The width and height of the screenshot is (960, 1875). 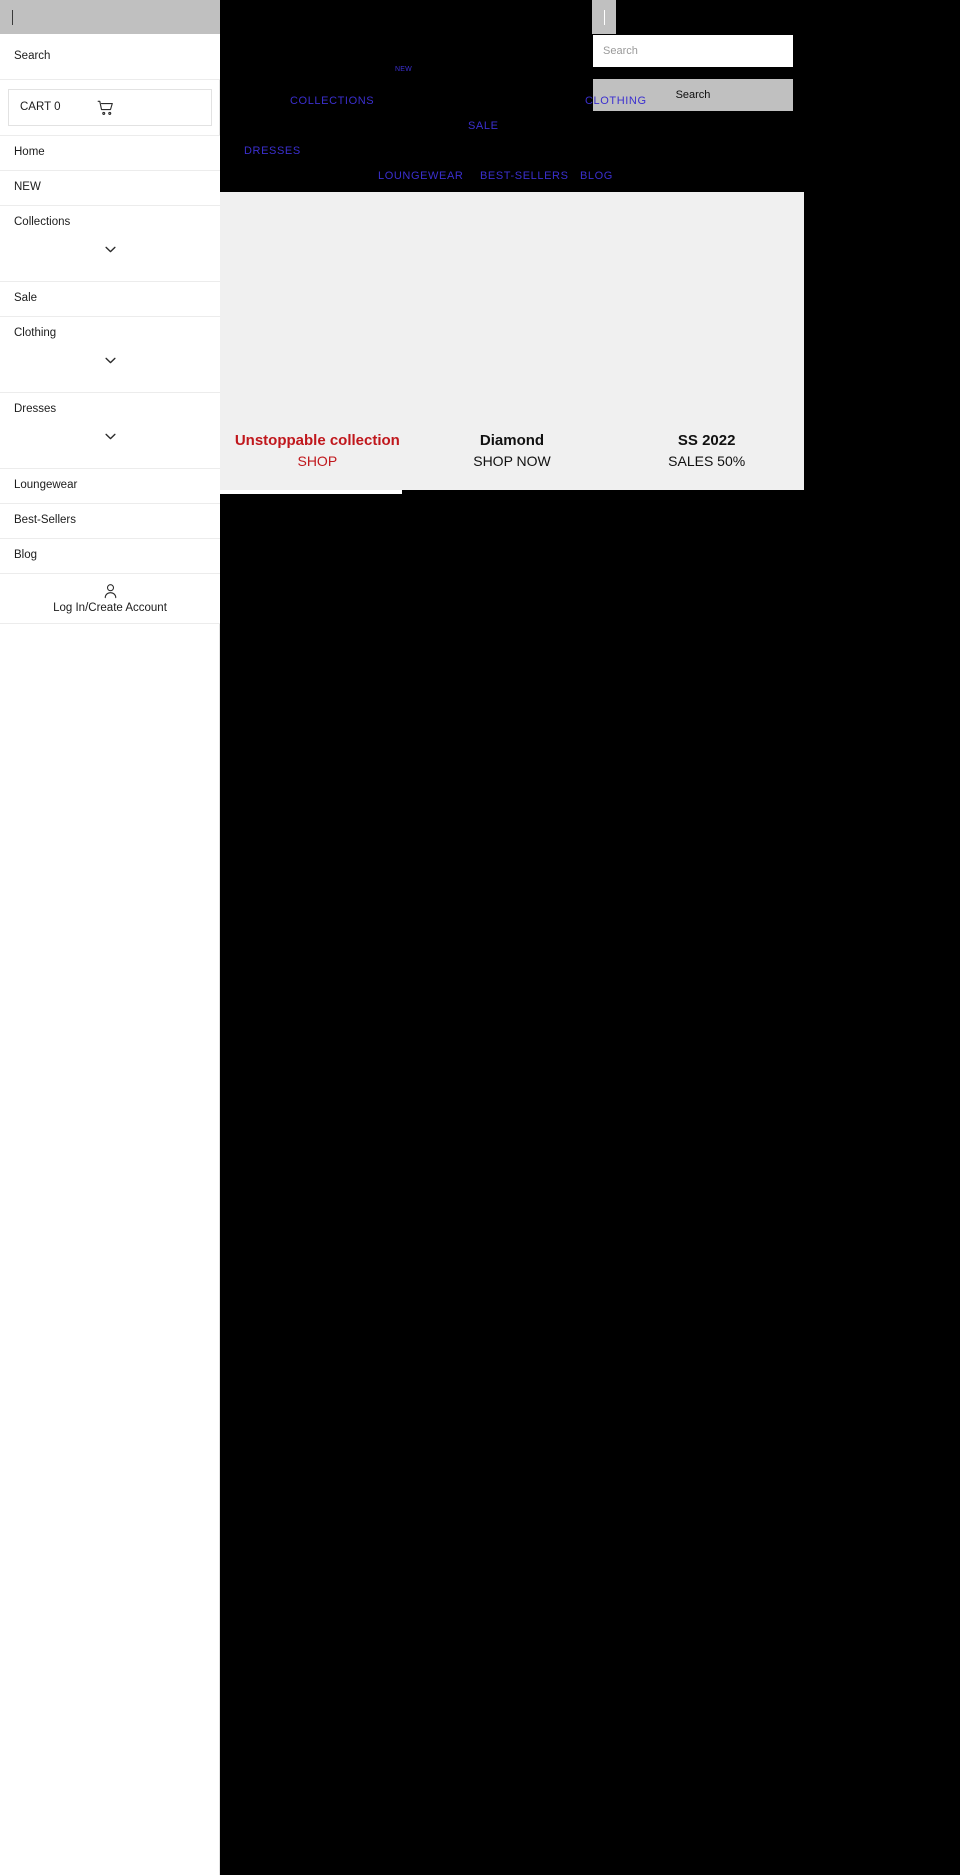 What do you see at coordinates (46, 485) in the screenshot?
I see `sidebar-item-label: Loungewear` at bounding box center [46, 485].